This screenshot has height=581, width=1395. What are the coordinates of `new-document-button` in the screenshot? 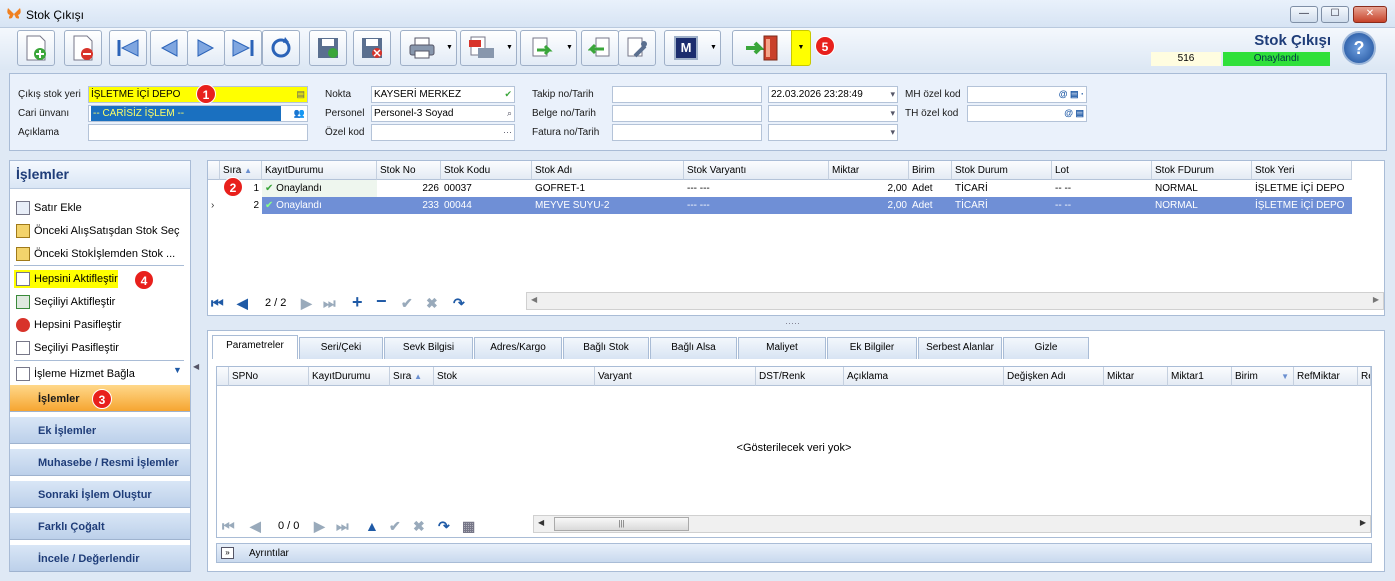 It's located at (36, 48).